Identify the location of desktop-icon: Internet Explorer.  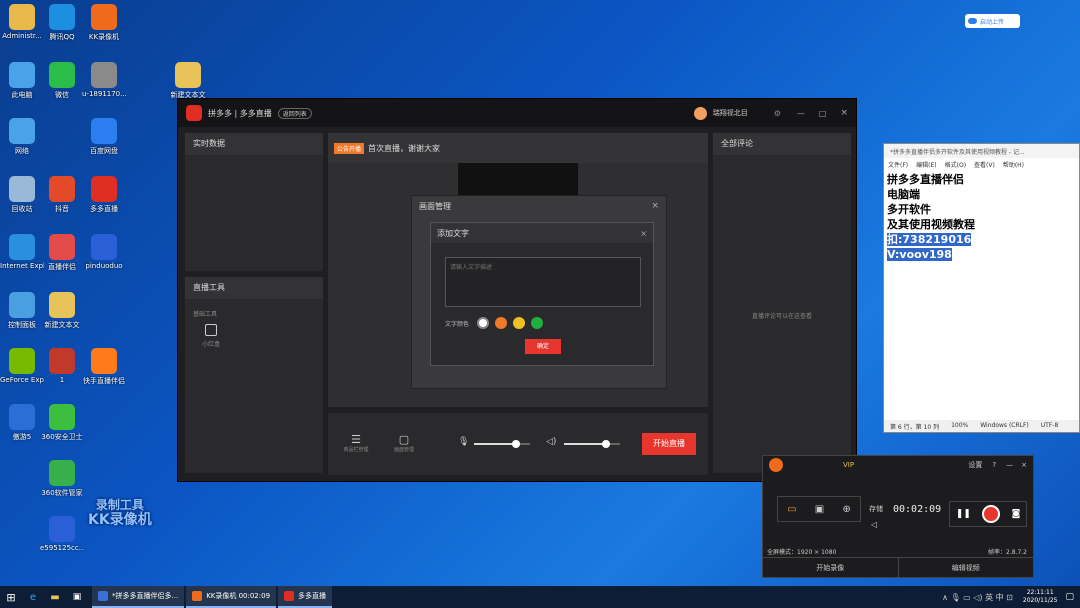
(22, 252).